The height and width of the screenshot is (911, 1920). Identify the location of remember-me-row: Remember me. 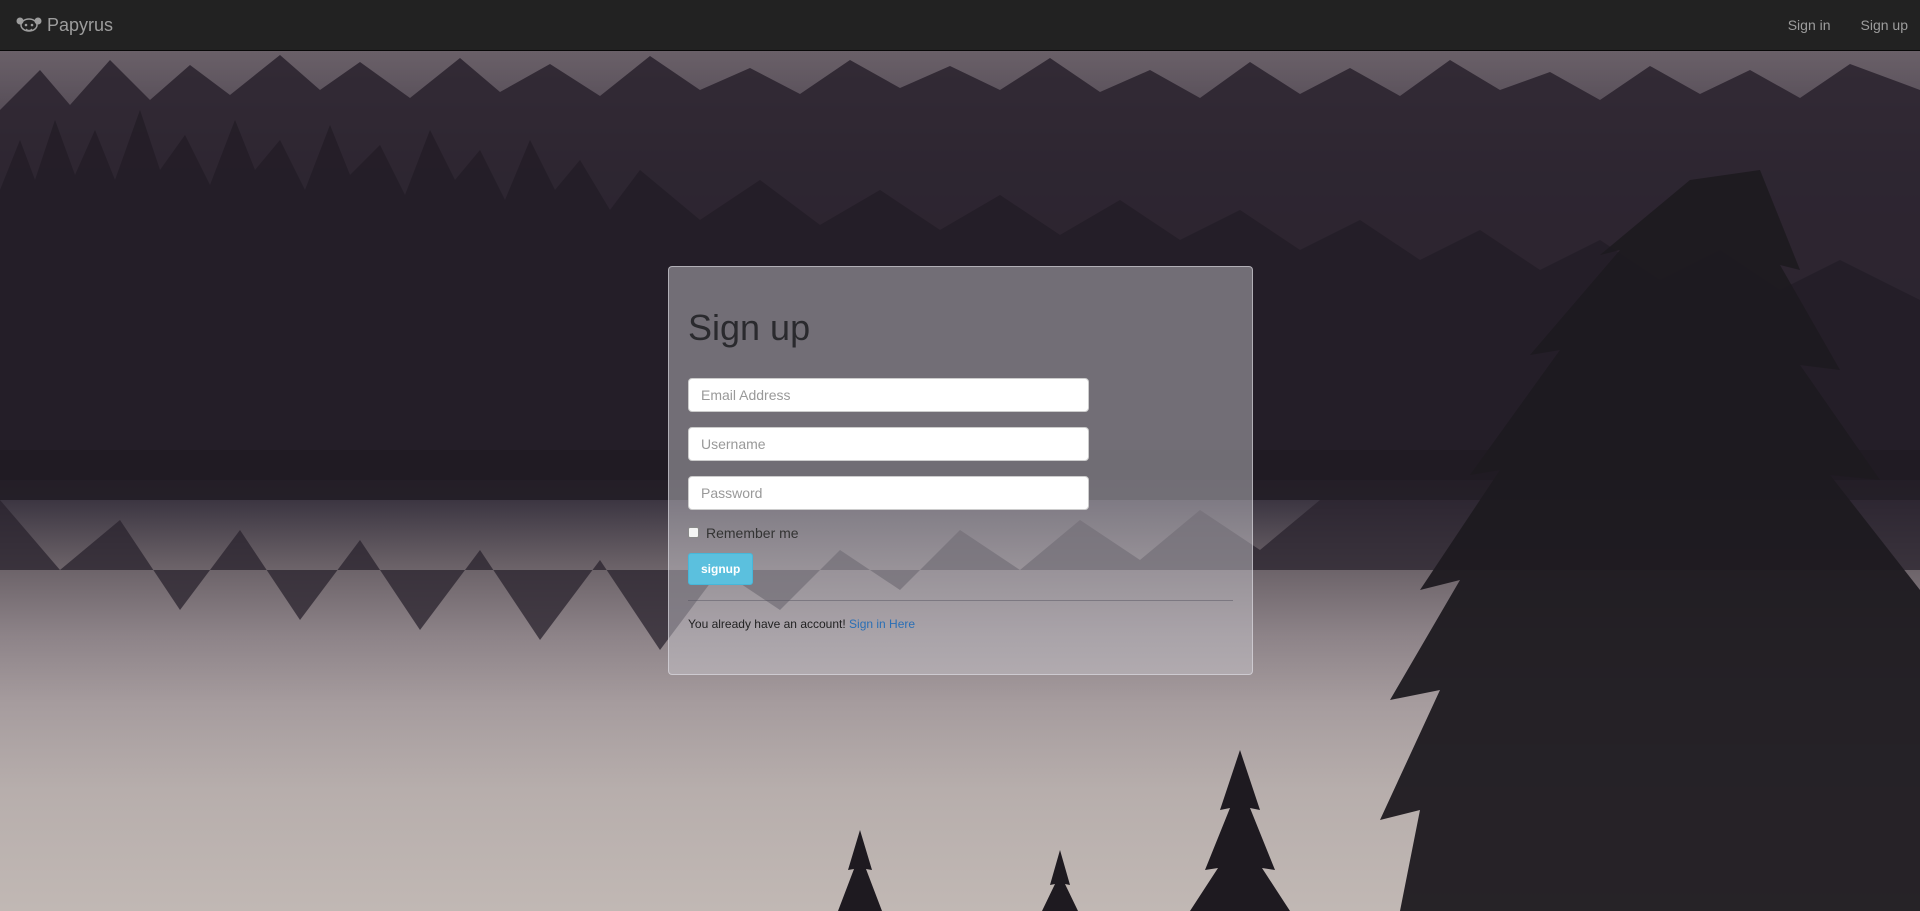
(960, 533).